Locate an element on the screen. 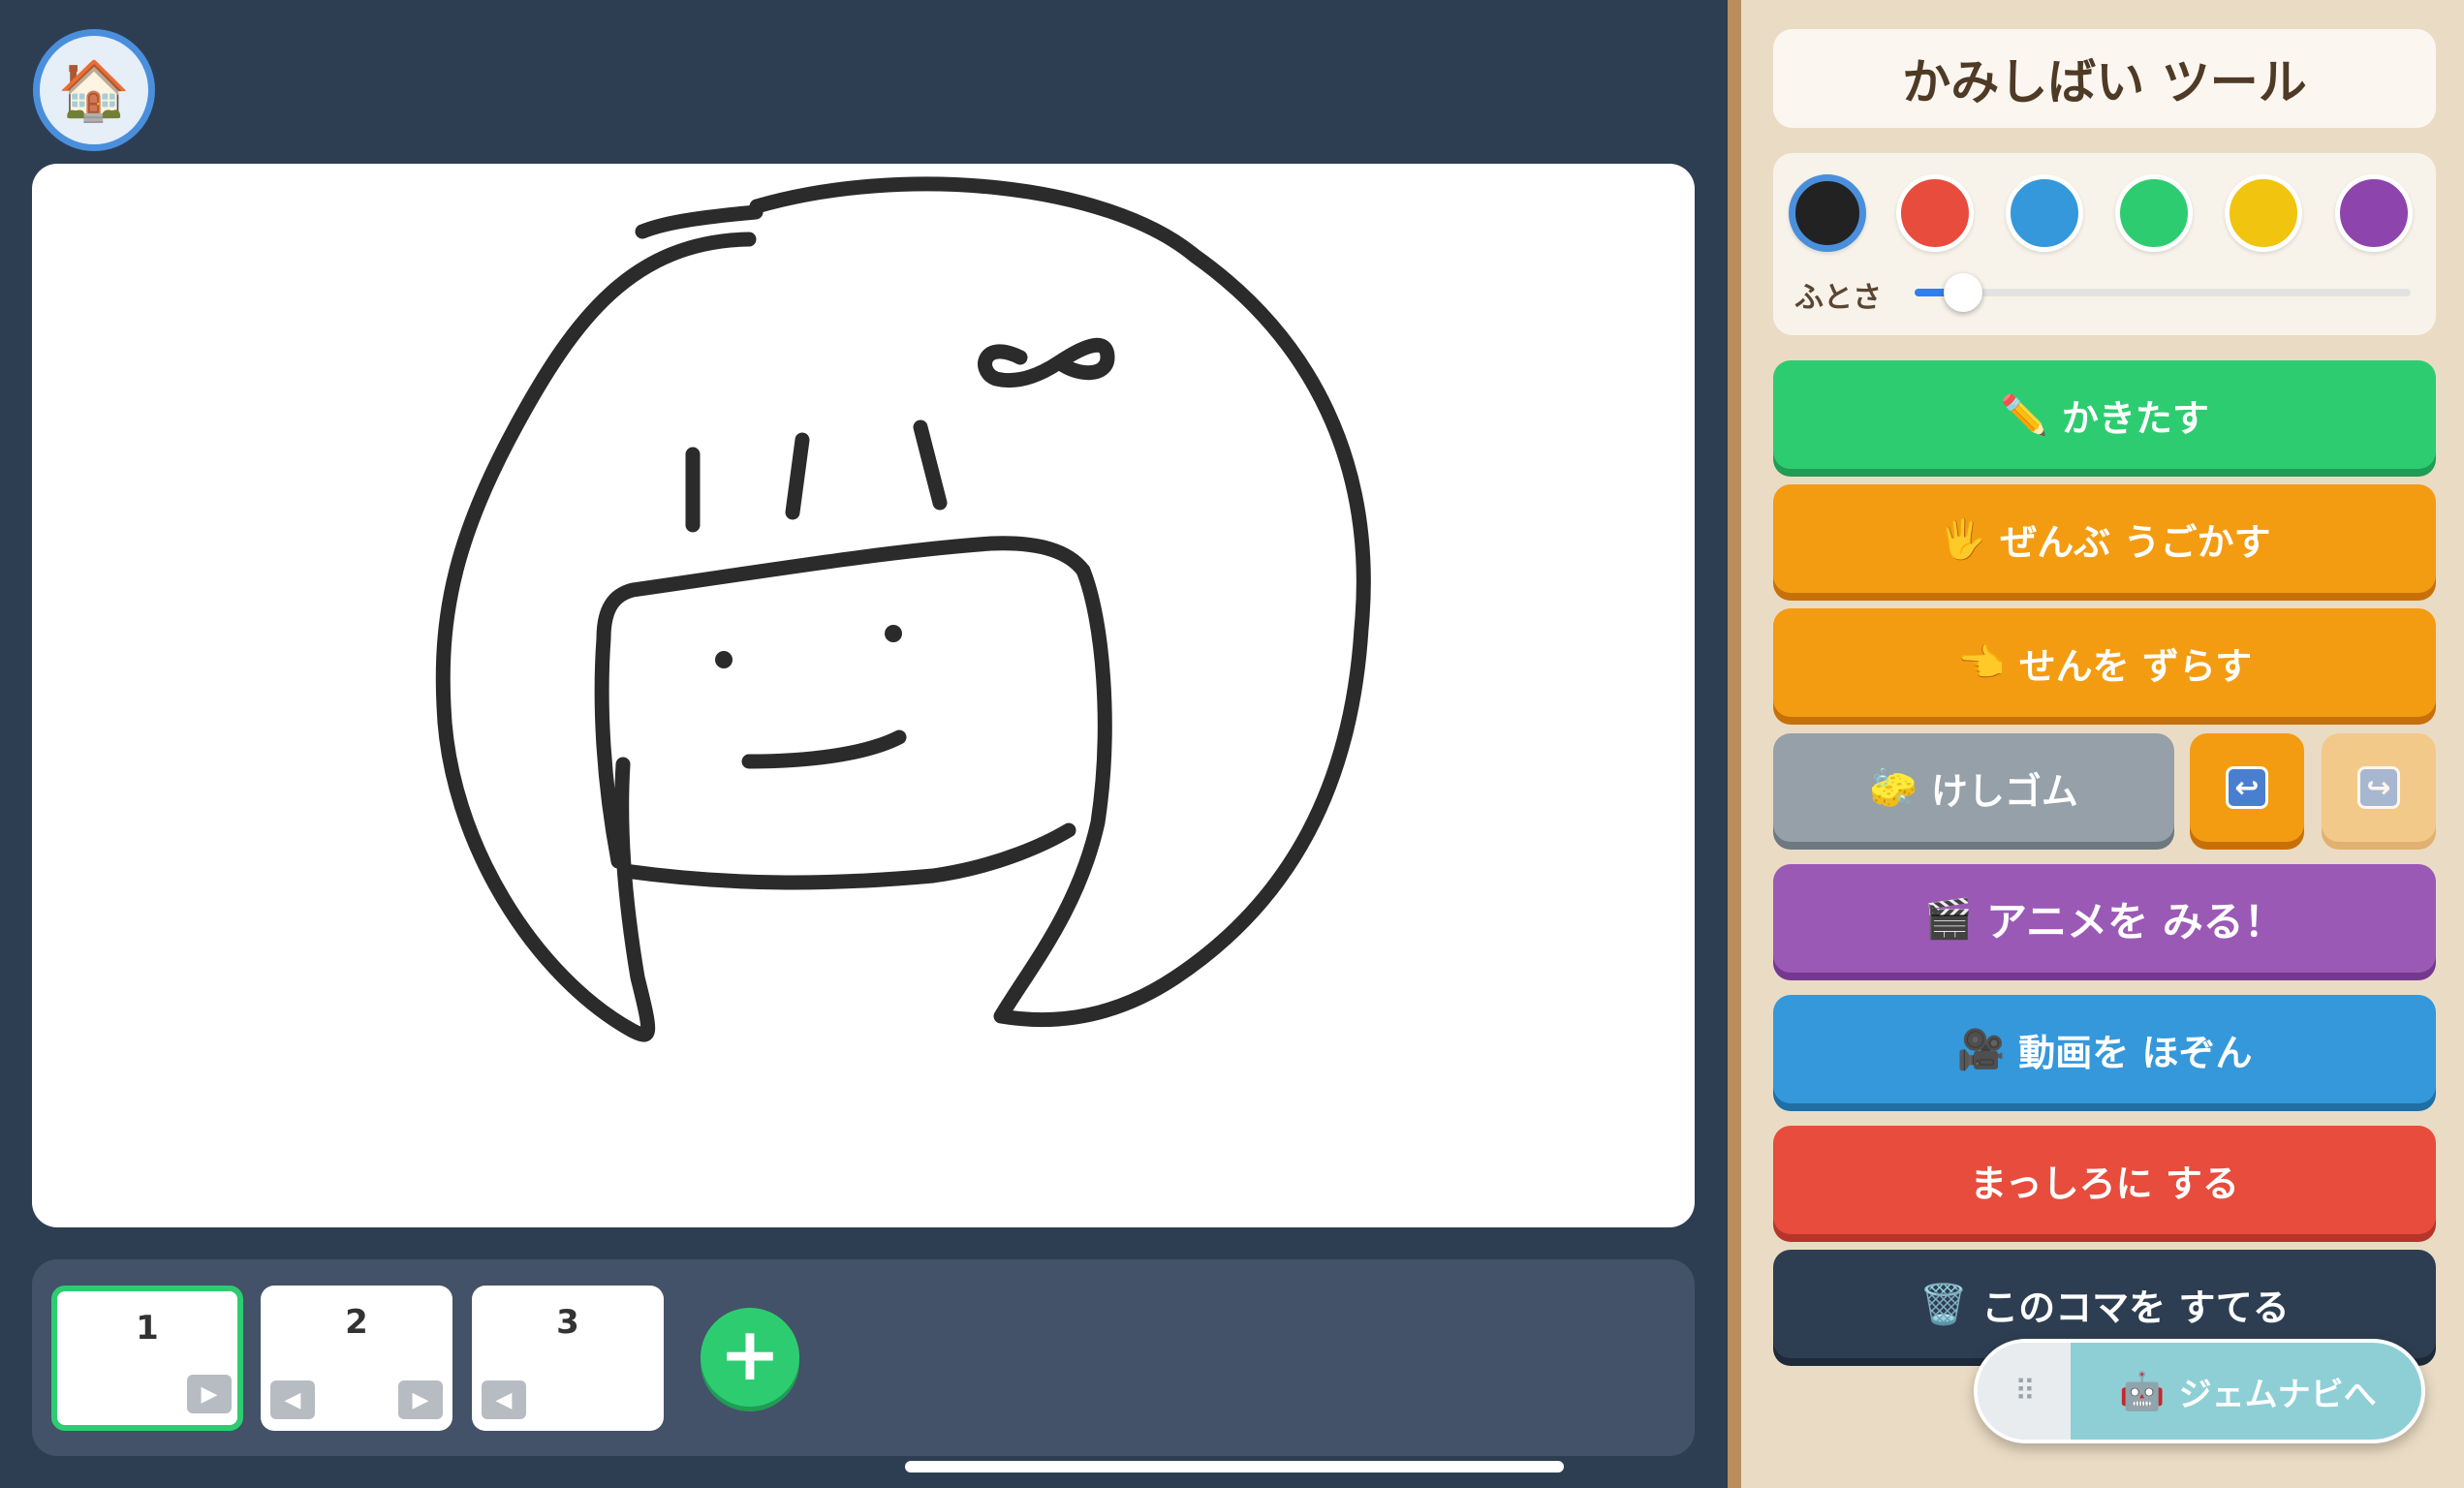 This screenshot has height=1488, width=2464. pencil-icon: ✏️ is located at coordinates (2024, 415).